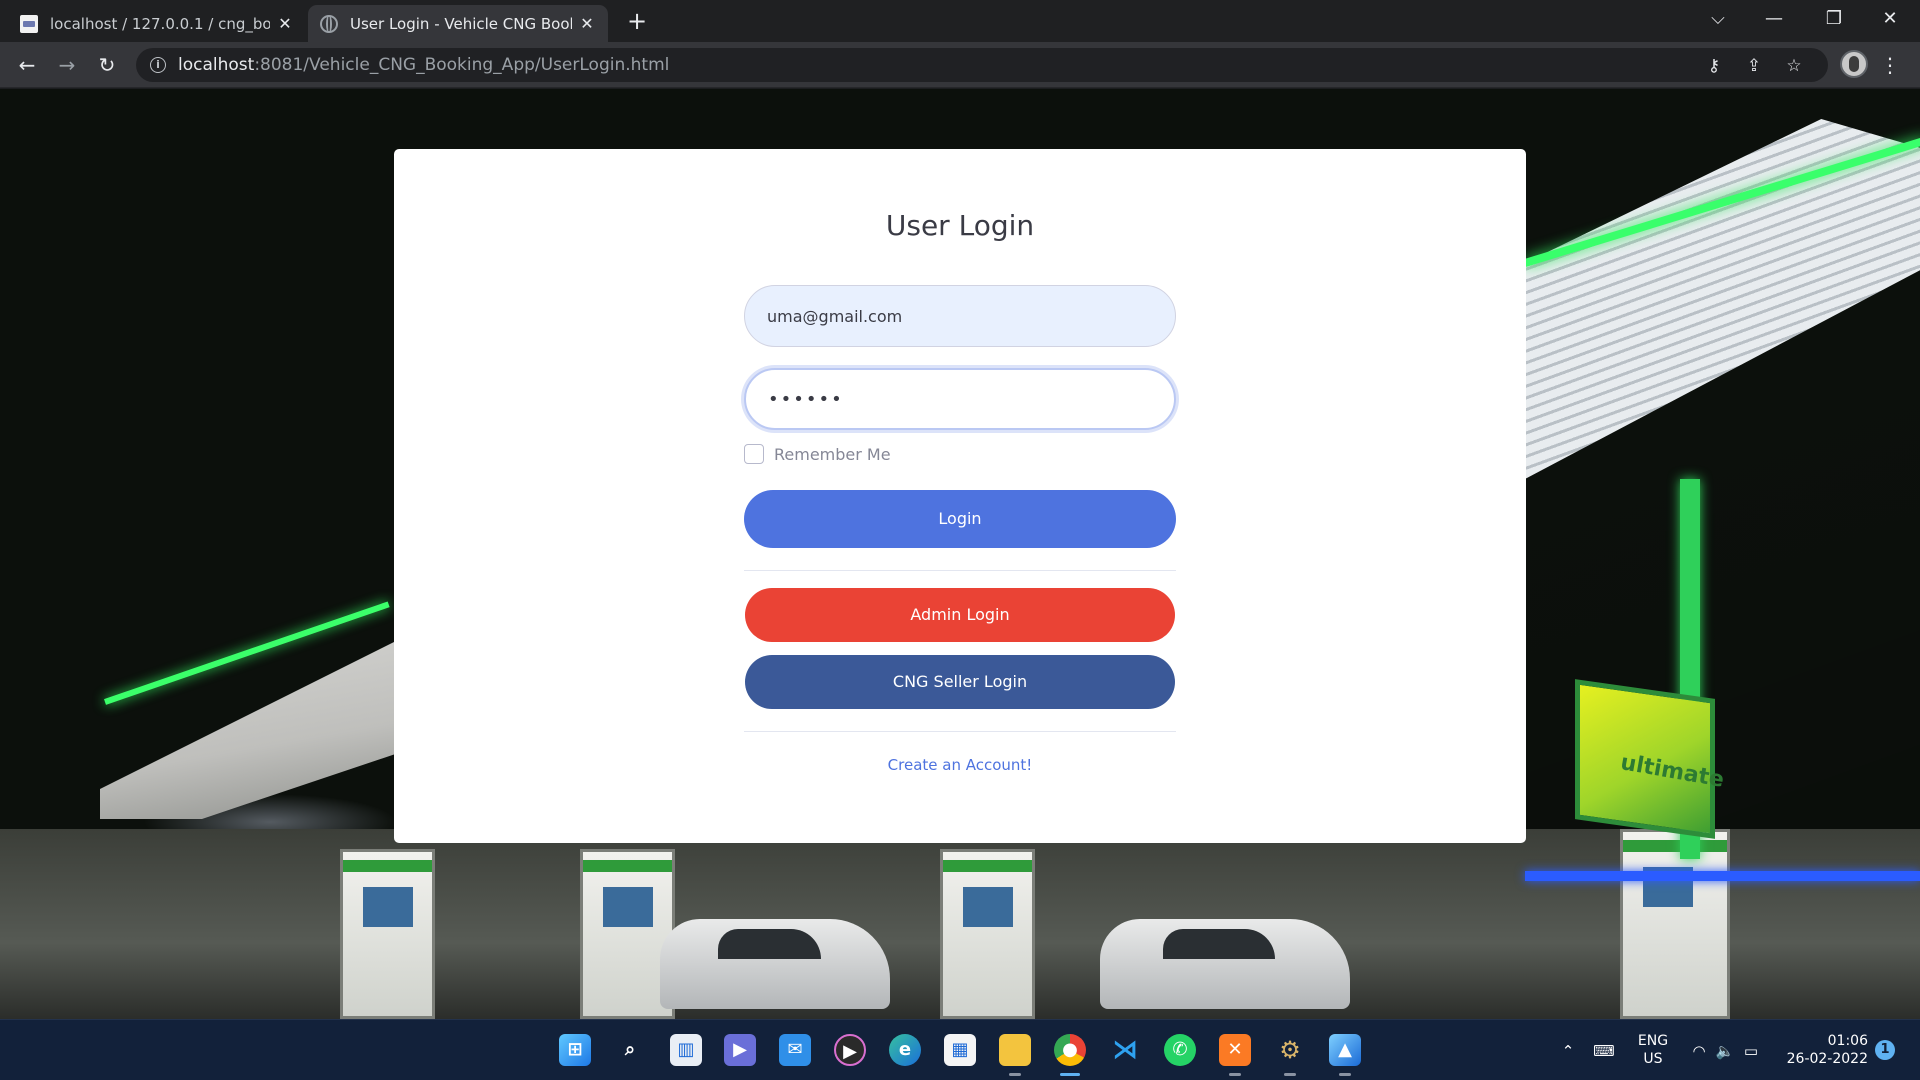 The height and width of the screenshot is (1080, 1920). I want to click on phpmyadmin-icon, so click(29, 23).